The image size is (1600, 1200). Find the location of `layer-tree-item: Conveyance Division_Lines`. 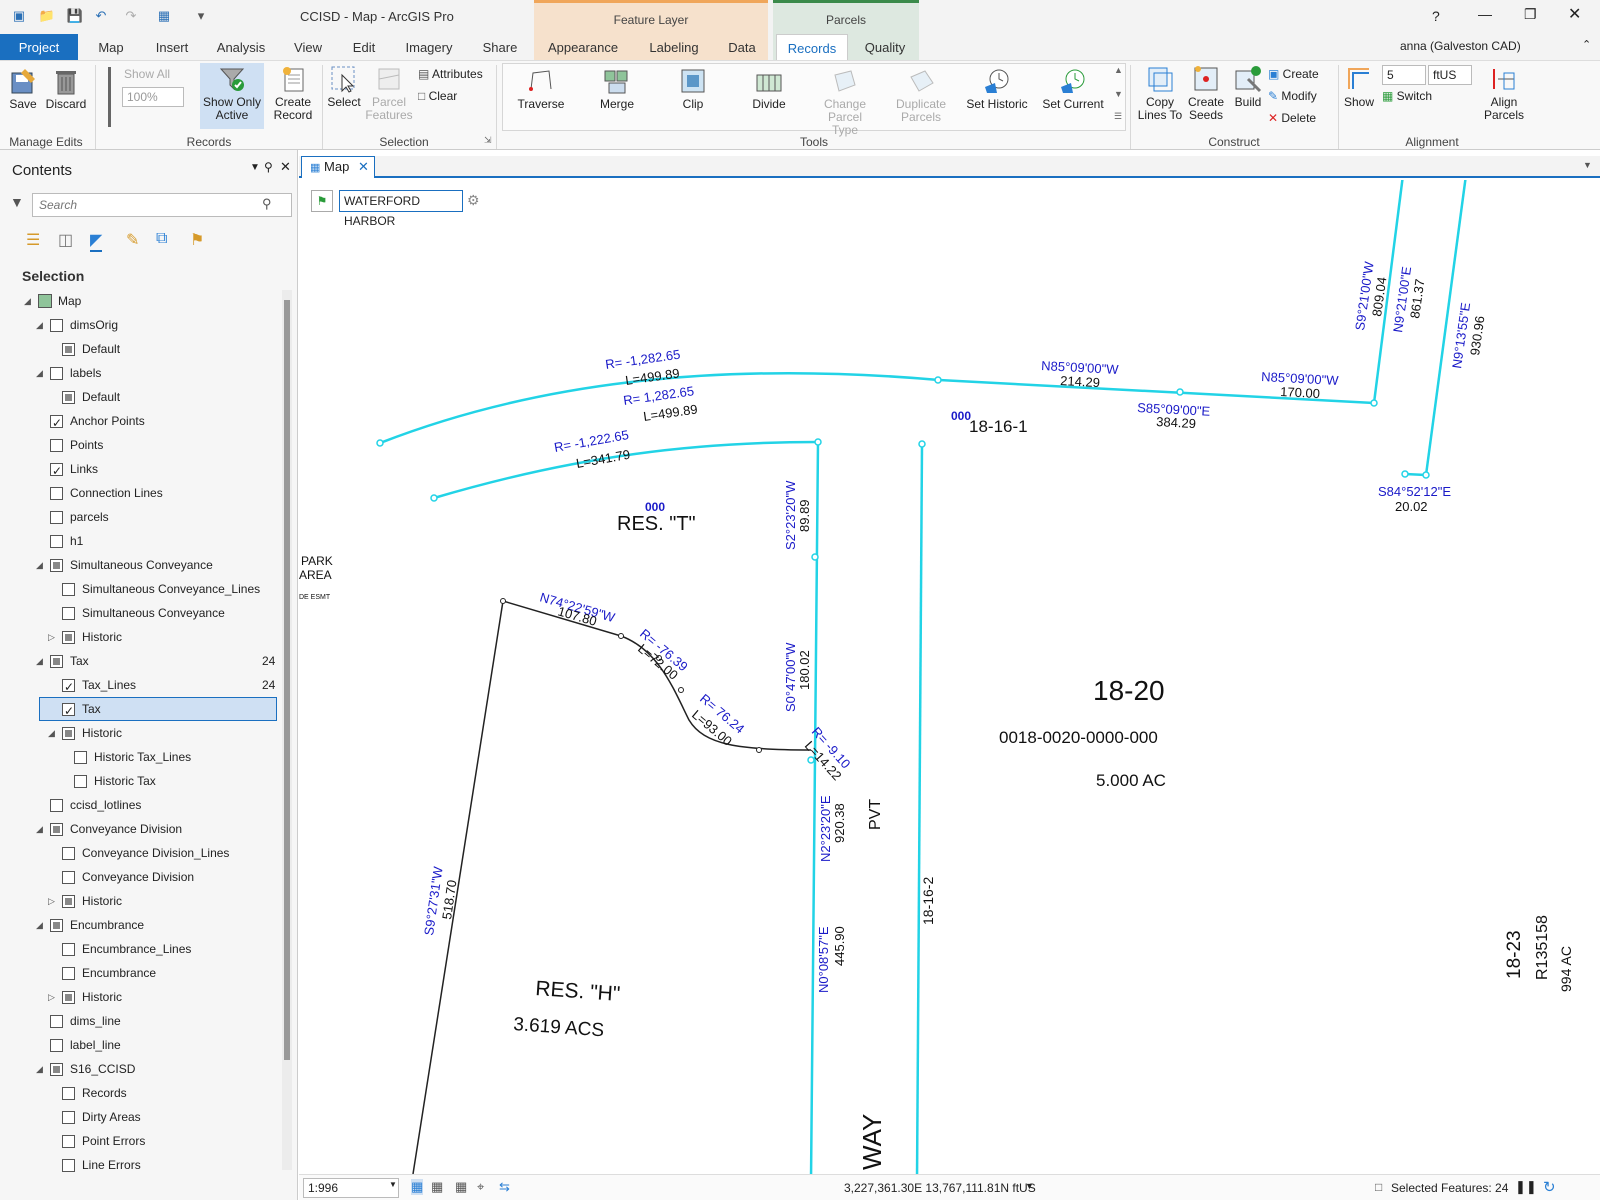

layer-tree-item: Conveyance Division_Lines is located at coordinates (140, 853).